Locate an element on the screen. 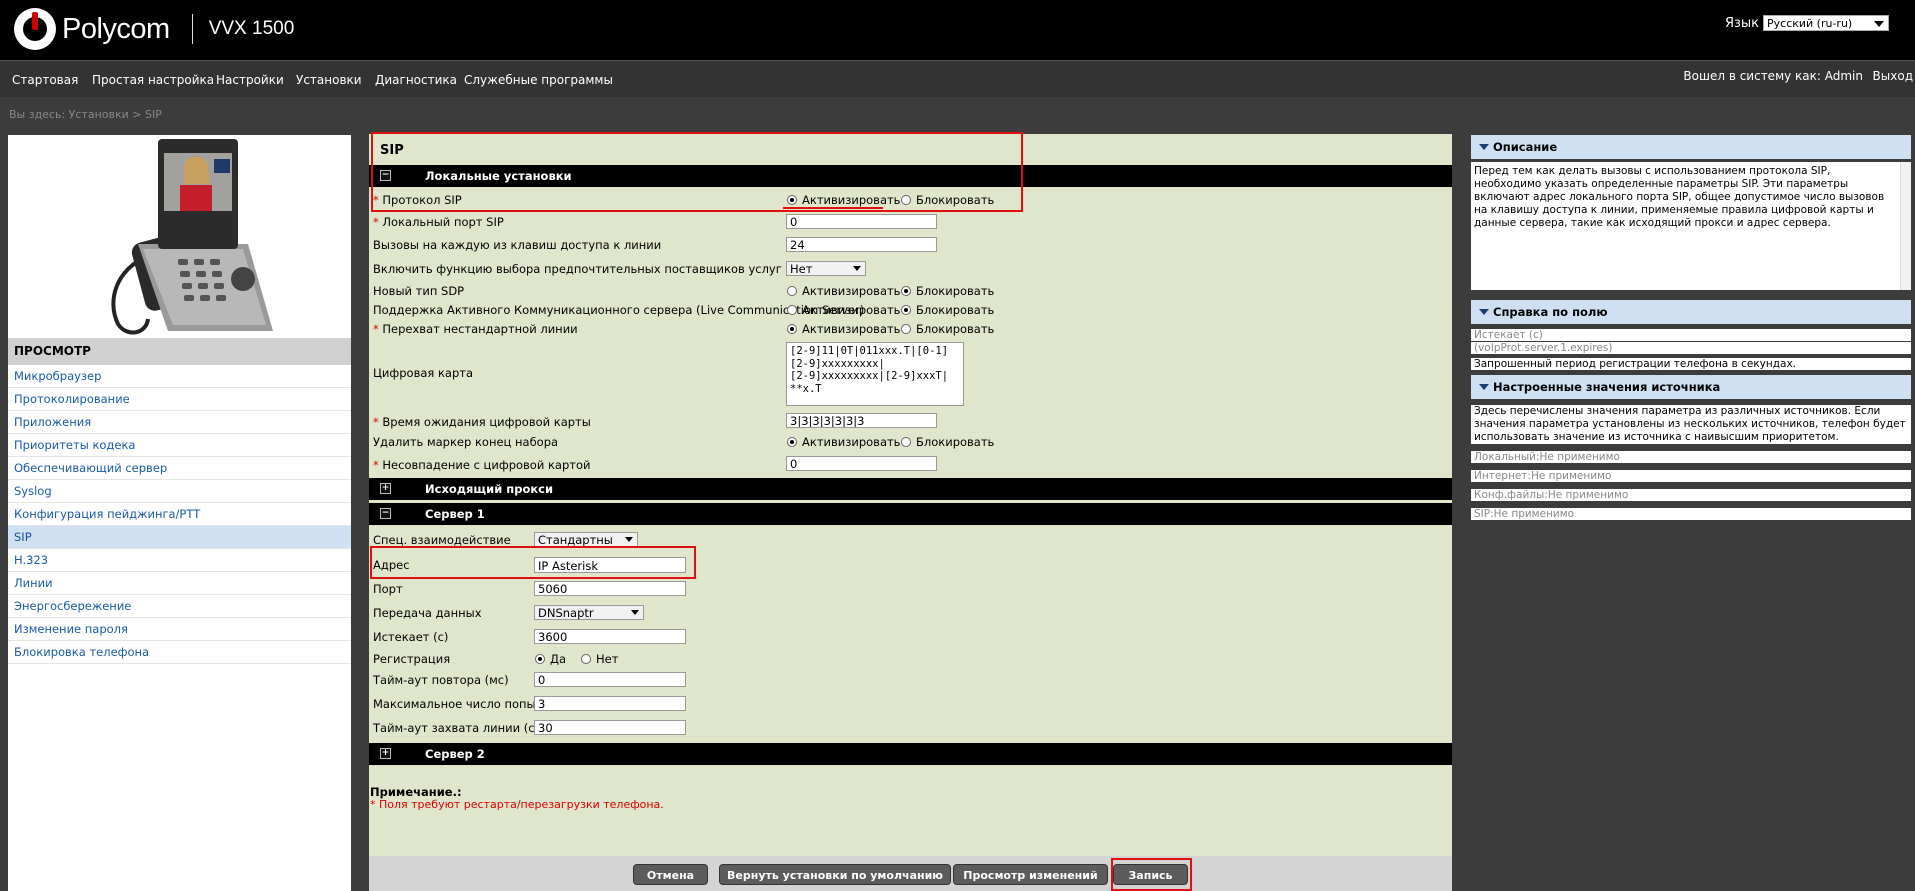  port-input: 5060 is located at coordinates (610, 588).